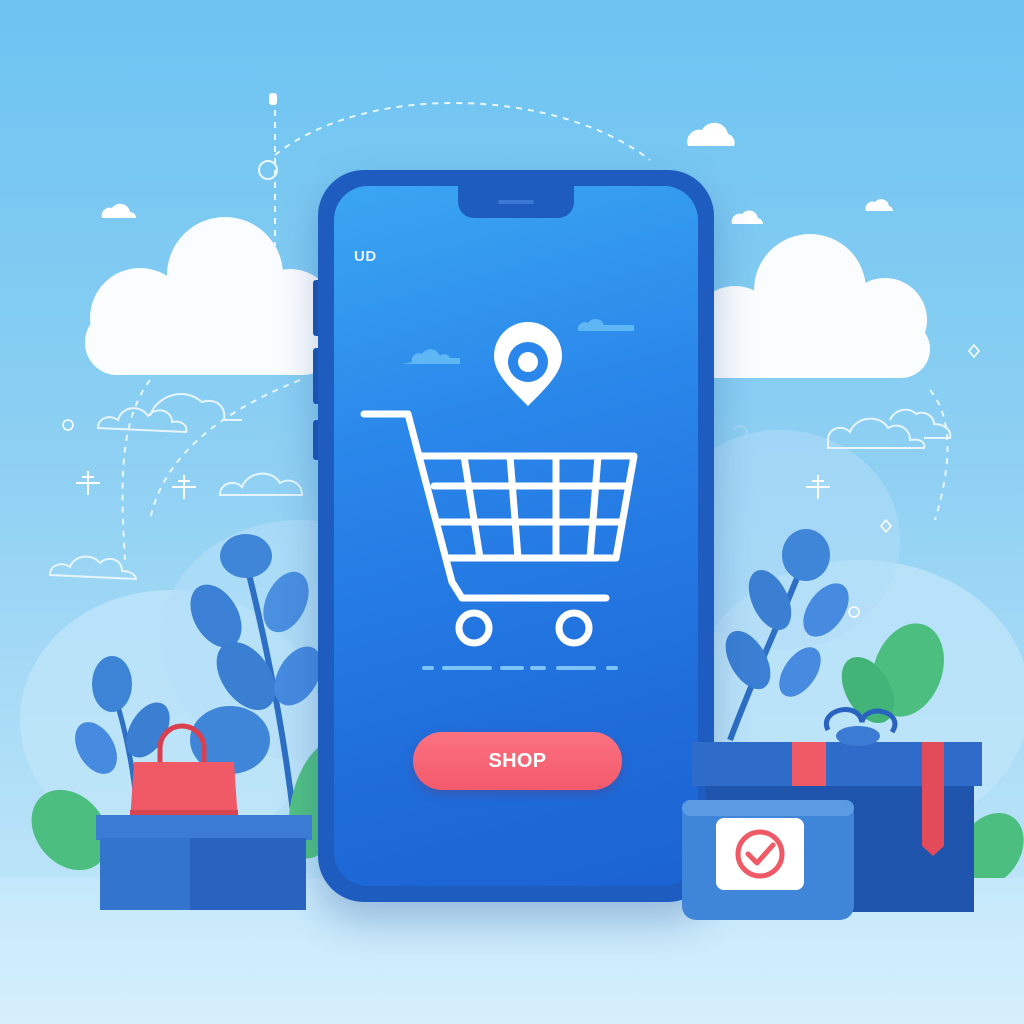  I want to click on shopping-bag-icon, so click(184, 772).